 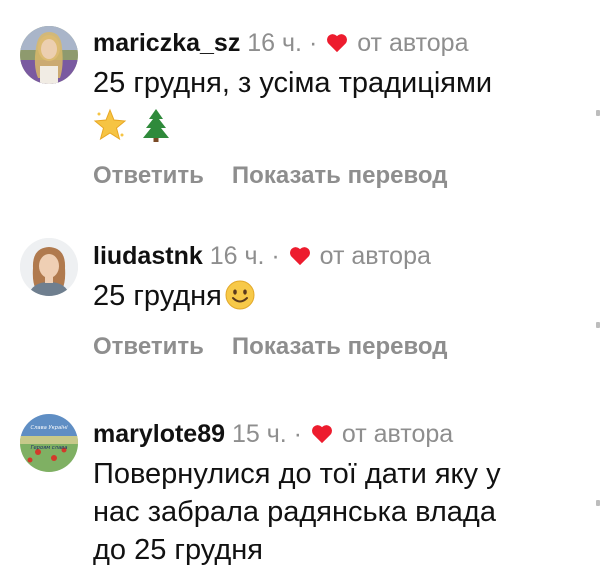 I want to click on comment-meta: marylote89 15 ч. · от автора, so click(x=331, y=434).